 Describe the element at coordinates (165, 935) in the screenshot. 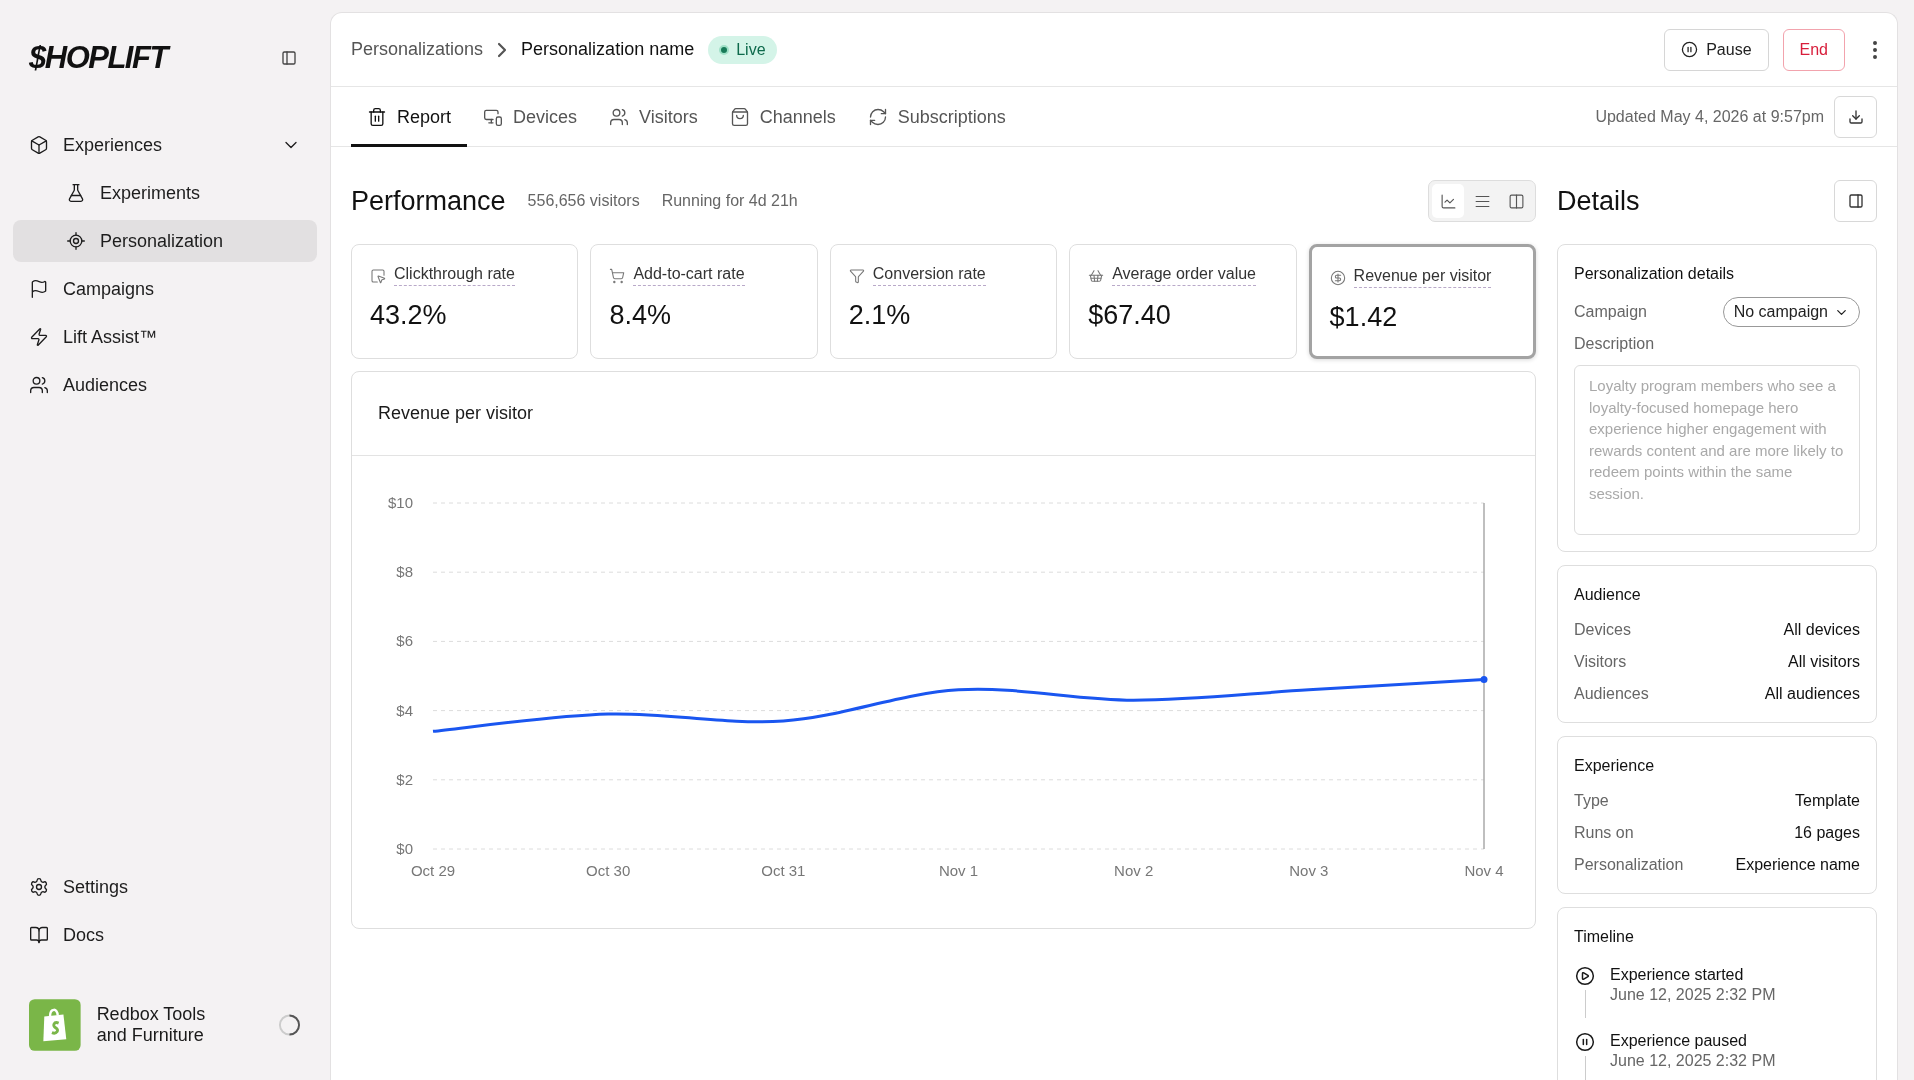

I see `nav-item: Docs` at that location.